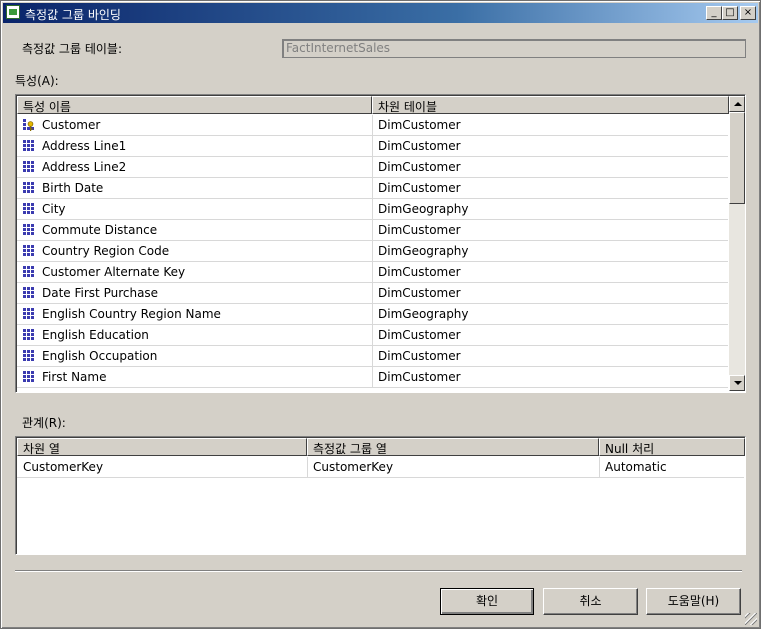 This screenshot has width=761, height=629. What do you see at coordinates (13, 12) in the screenshot?
I see `app-icon` at bounding box center [13, 12].